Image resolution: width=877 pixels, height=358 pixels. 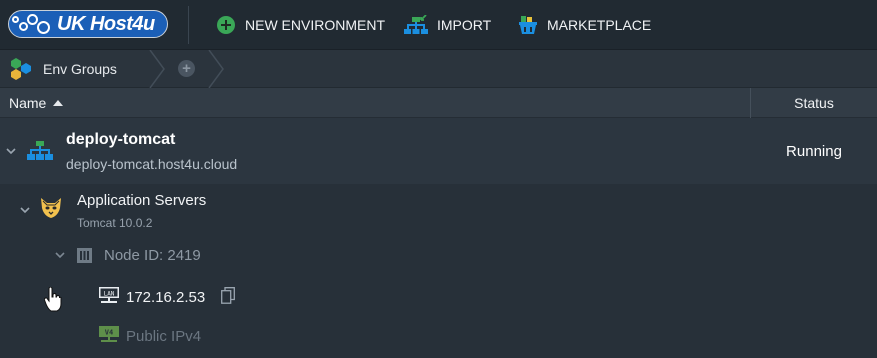 I want to click on logo-text: UK Host4u, so click(x=106, y=23).